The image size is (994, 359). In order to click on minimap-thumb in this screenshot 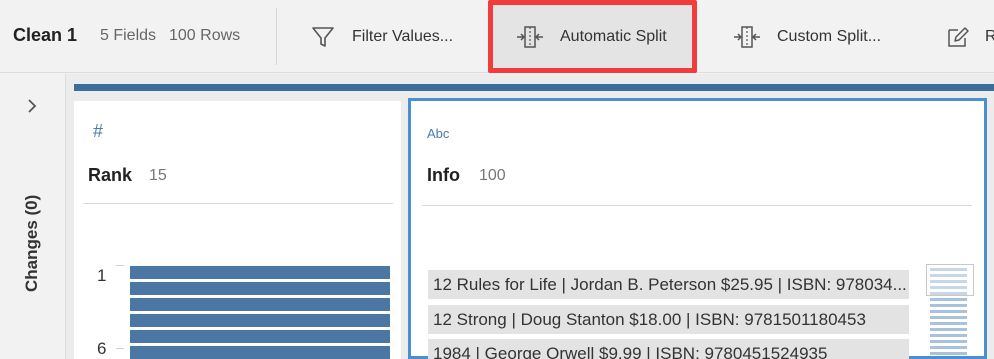, I will do `click(950, 280)`.